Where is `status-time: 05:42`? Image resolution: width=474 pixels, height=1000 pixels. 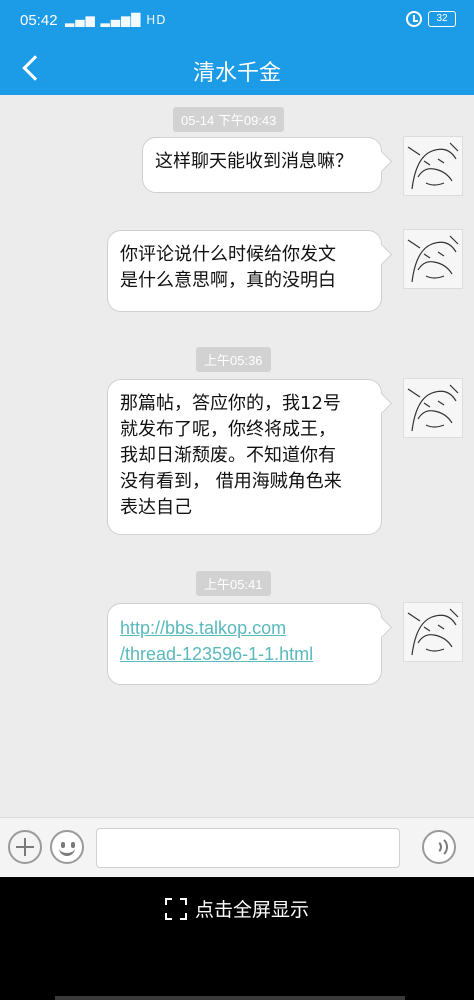
status-time: 05:42 is located at coordinates (39, 20).